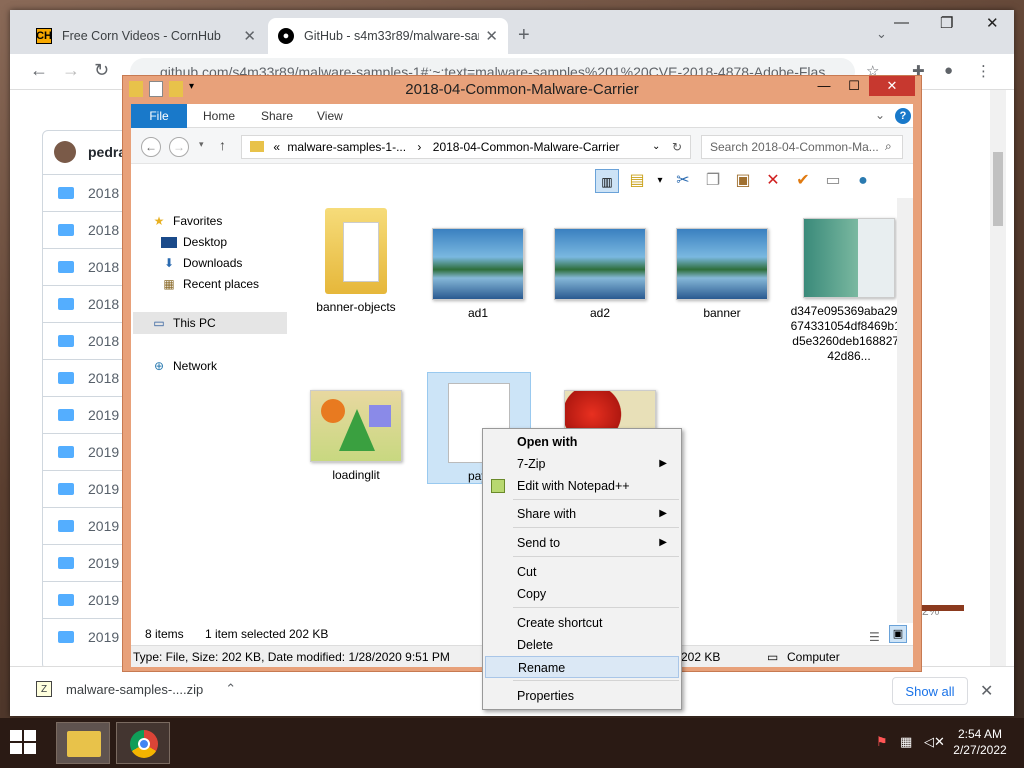  What do you see at coordinates (230, 689) in the screenshot?
I see `chevron-up-icon: ⌃` at bounding box center [230, 689].